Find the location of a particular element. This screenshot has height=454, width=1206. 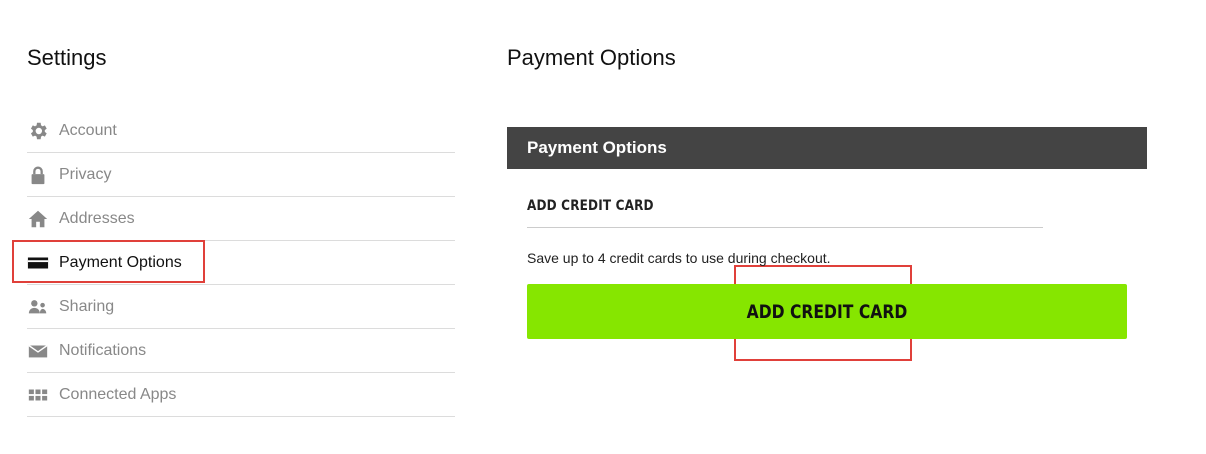

add-credit-card-label: ADD CREDIT CARD is located at coordinates (827, 311).